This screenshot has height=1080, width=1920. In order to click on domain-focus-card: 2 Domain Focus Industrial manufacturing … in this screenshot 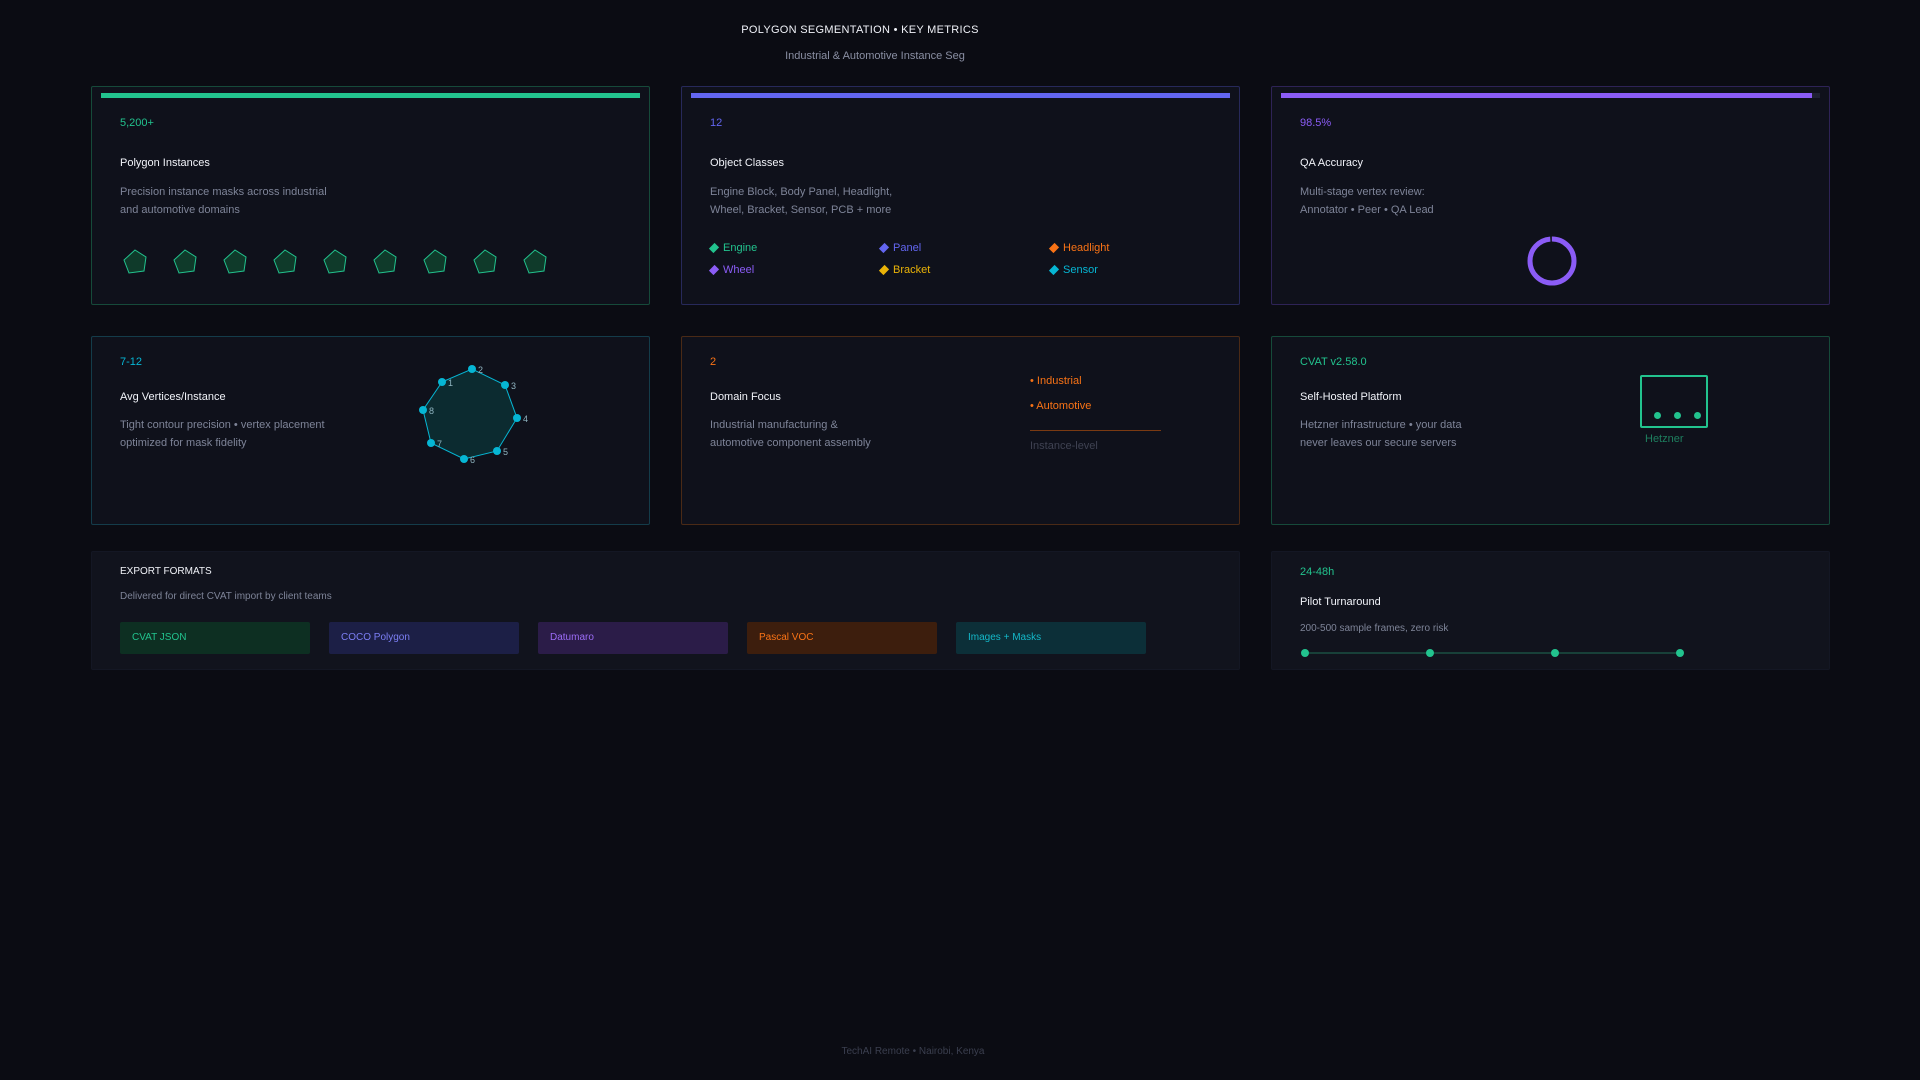, I will do `click(960, 430)`.